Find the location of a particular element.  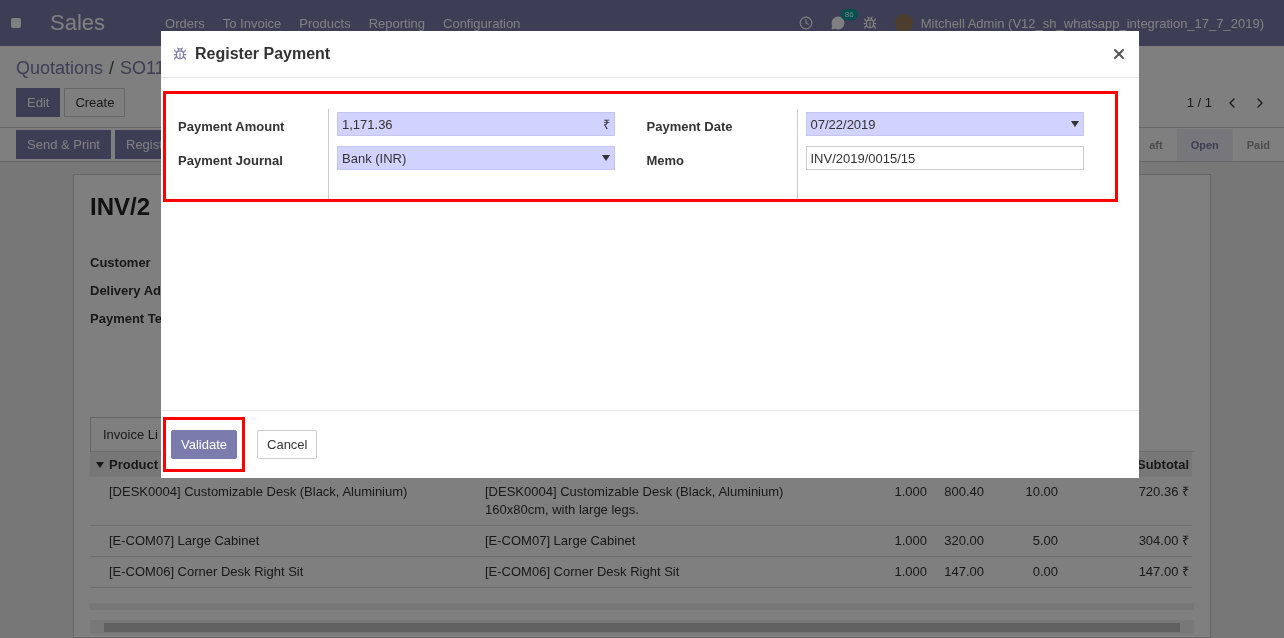

menu-item: Configuration is located at coordinates (482, 23).